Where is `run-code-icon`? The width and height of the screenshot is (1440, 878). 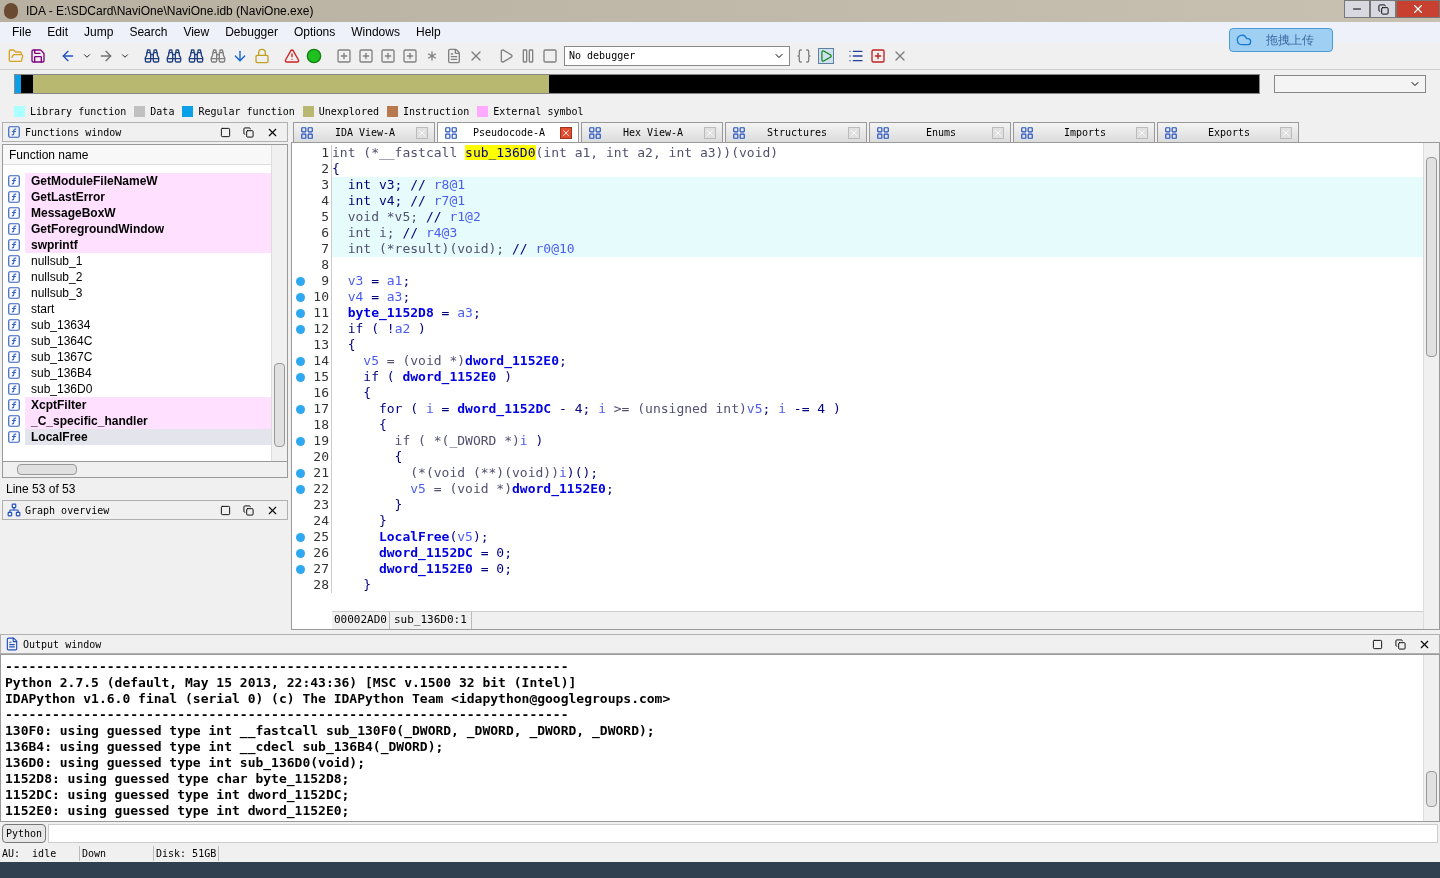
run-code-icon is located at coordinates (826, 55).